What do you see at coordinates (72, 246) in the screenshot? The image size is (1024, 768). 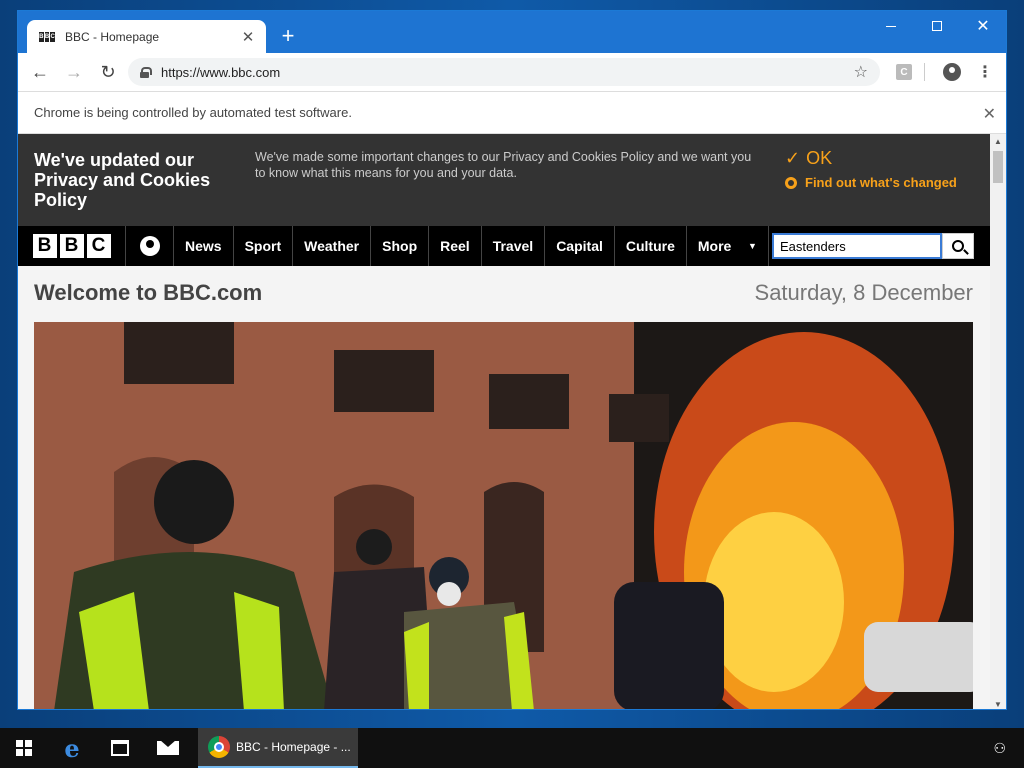 I see `bbc-logo: B B C` at bounding box center [72, 246].